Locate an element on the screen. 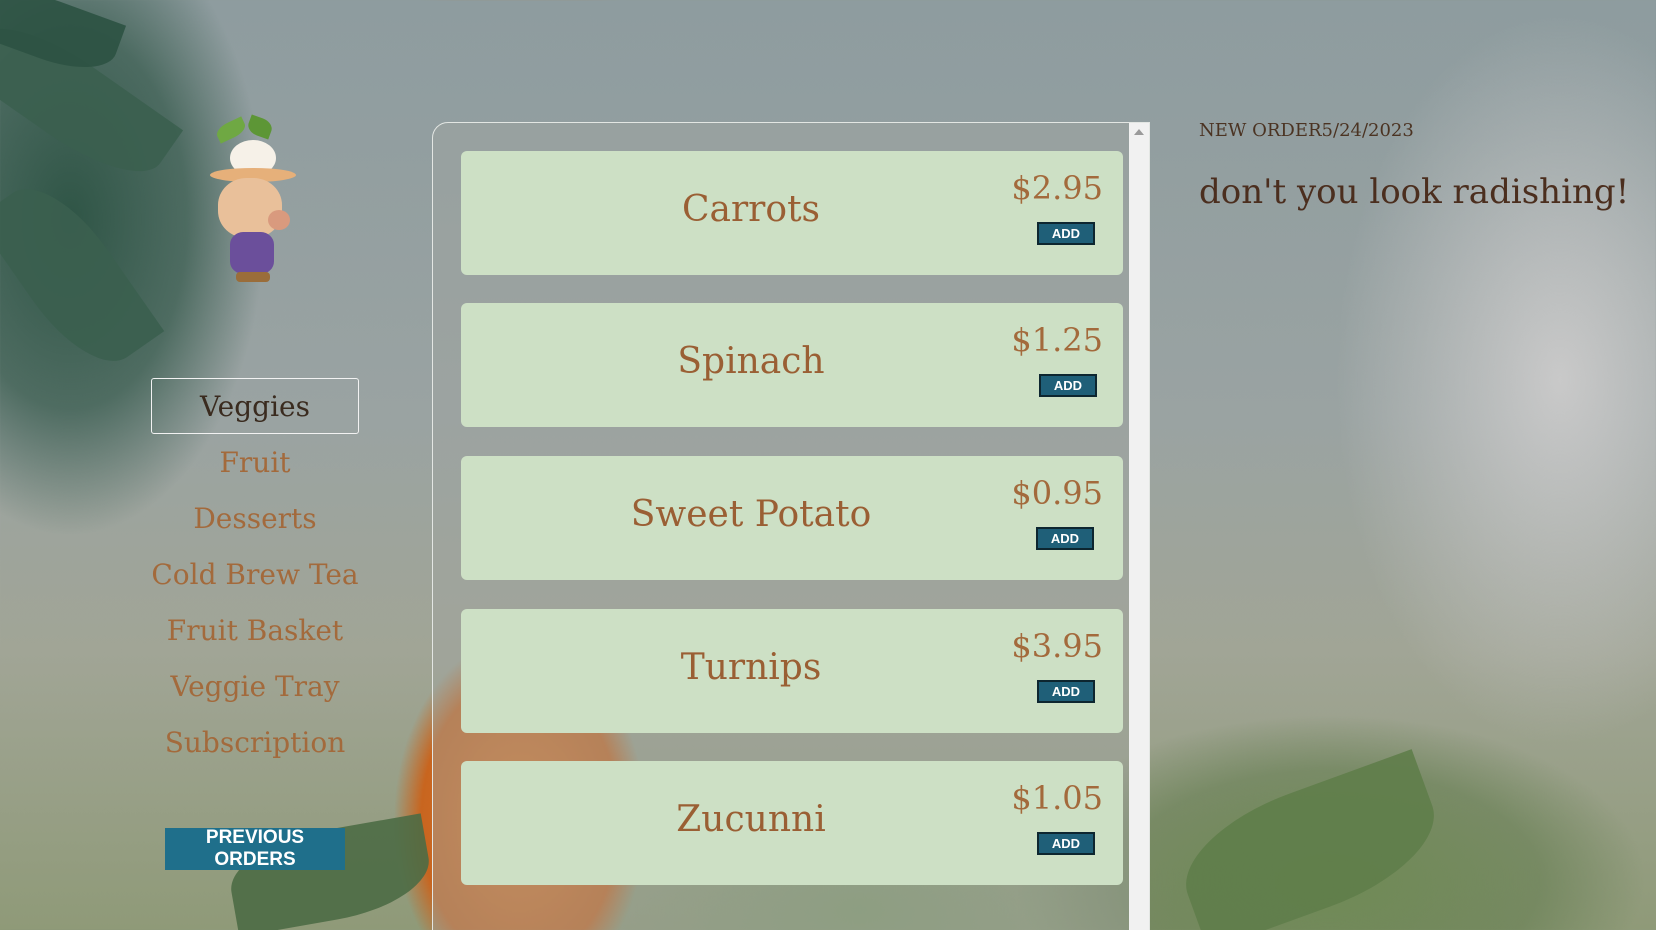  nav-item-veggies: Veggies is located at coordinates (255, 406).